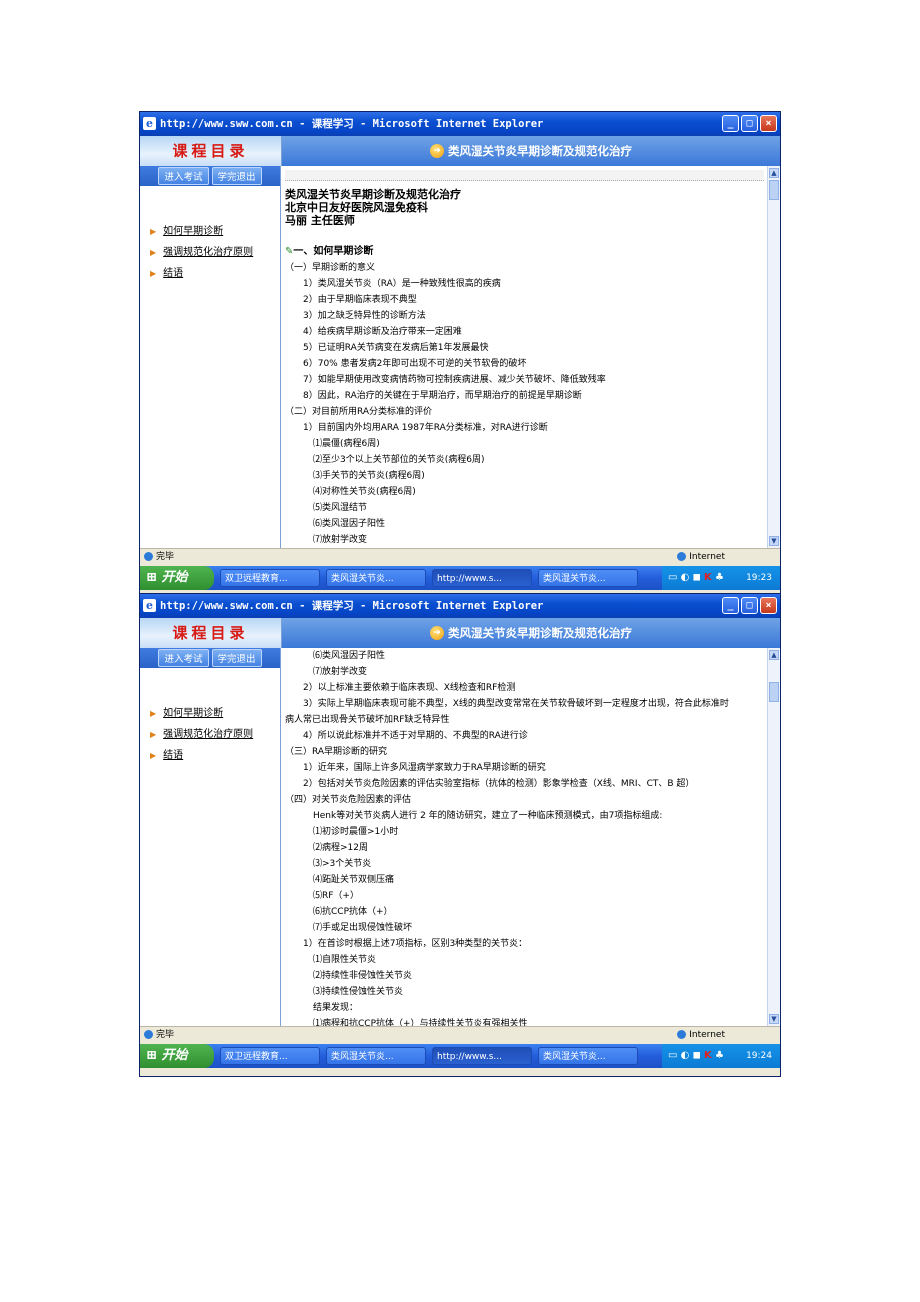  Describe the element at coordinates (363, 928) in the screenshot. I see `content-line: ⑺手或足出现侵蚀性破坏` at that location.